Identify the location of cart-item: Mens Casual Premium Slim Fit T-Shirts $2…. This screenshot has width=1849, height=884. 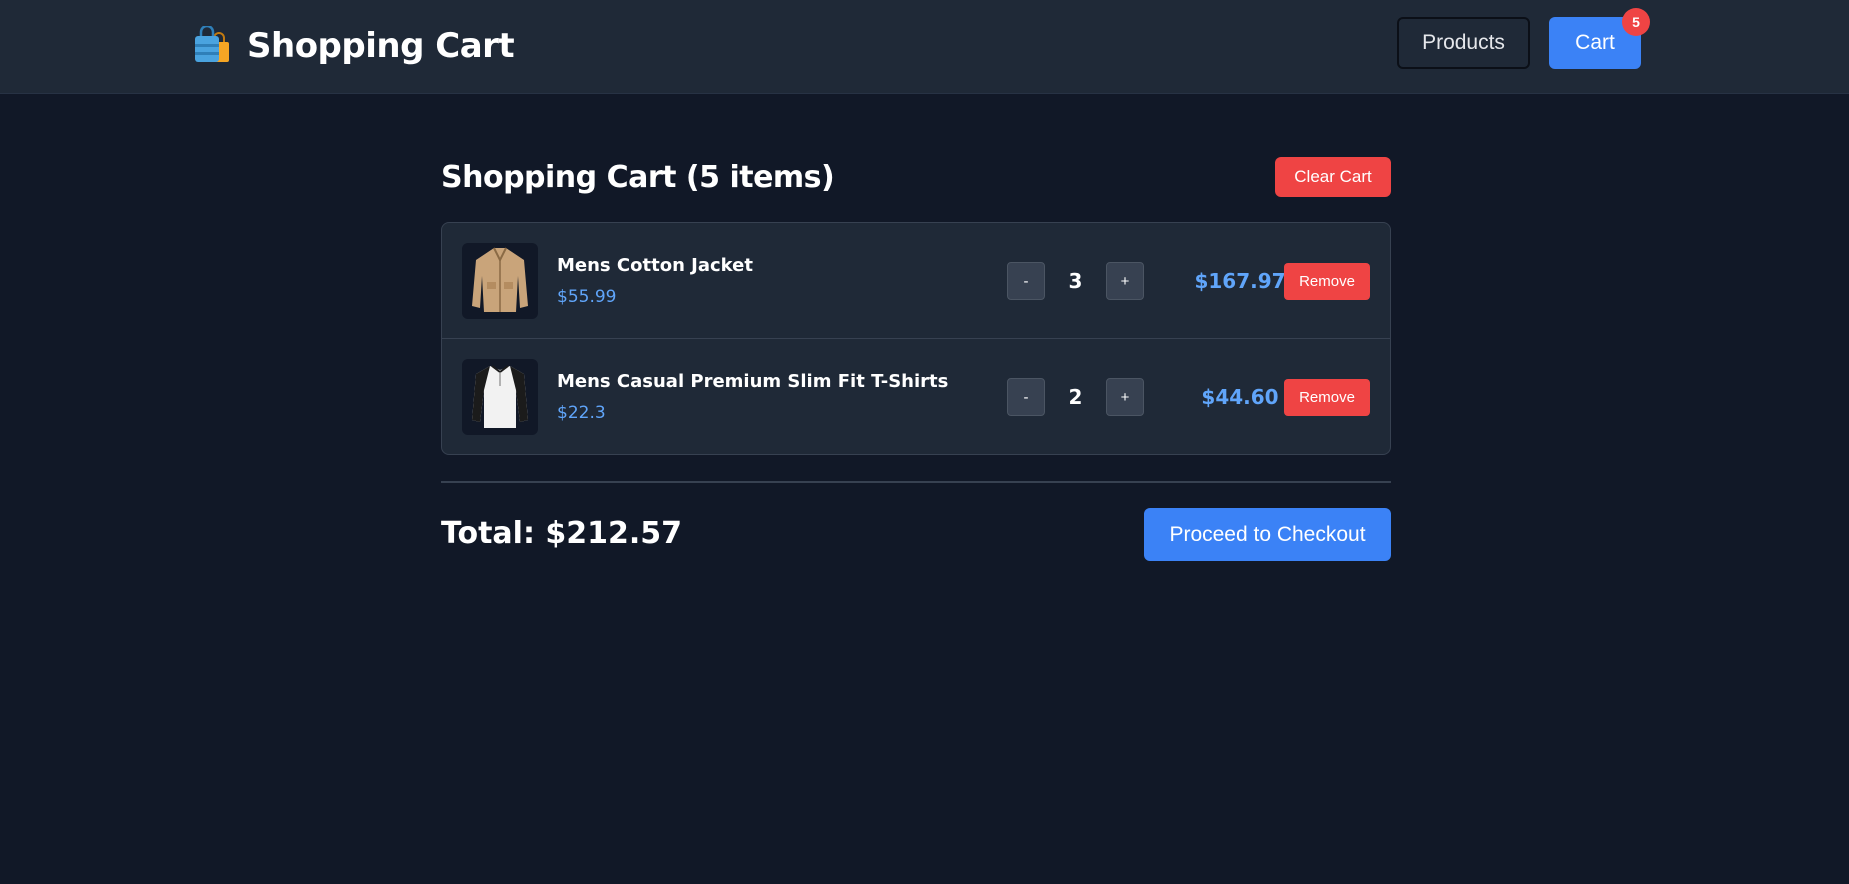
(916, 396).